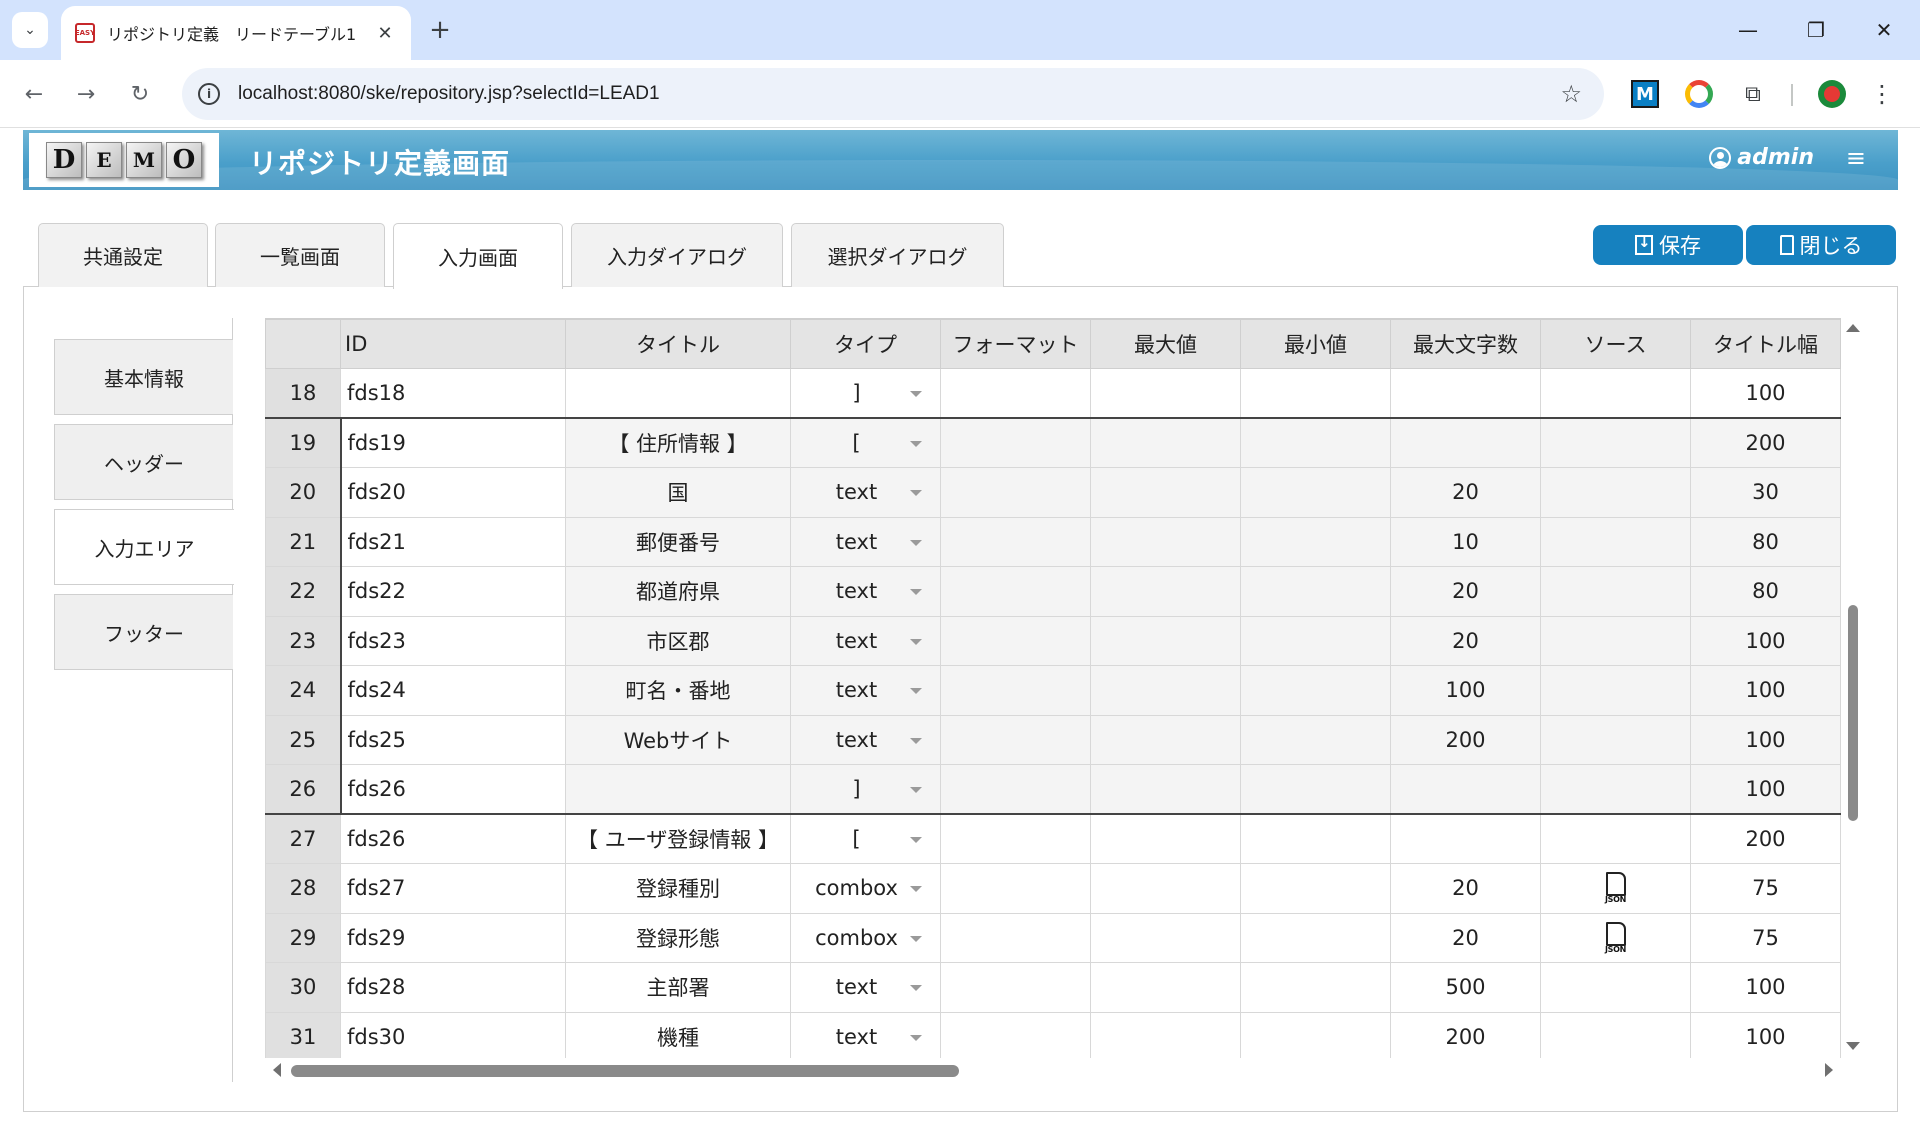  Describe the element at coordinates (1053, 1070) in the screenshot. I see `horizontal-scrollbar` at that location.